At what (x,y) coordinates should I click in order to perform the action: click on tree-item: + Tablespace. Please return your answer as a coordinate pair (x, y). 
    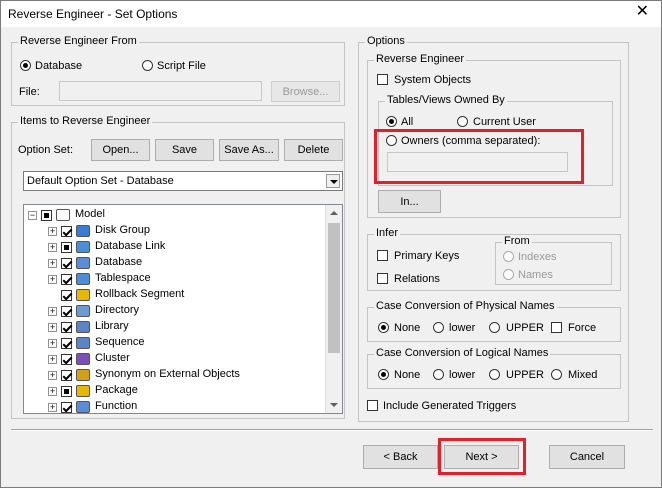
    Looking at the image, I should click on (174, 279).